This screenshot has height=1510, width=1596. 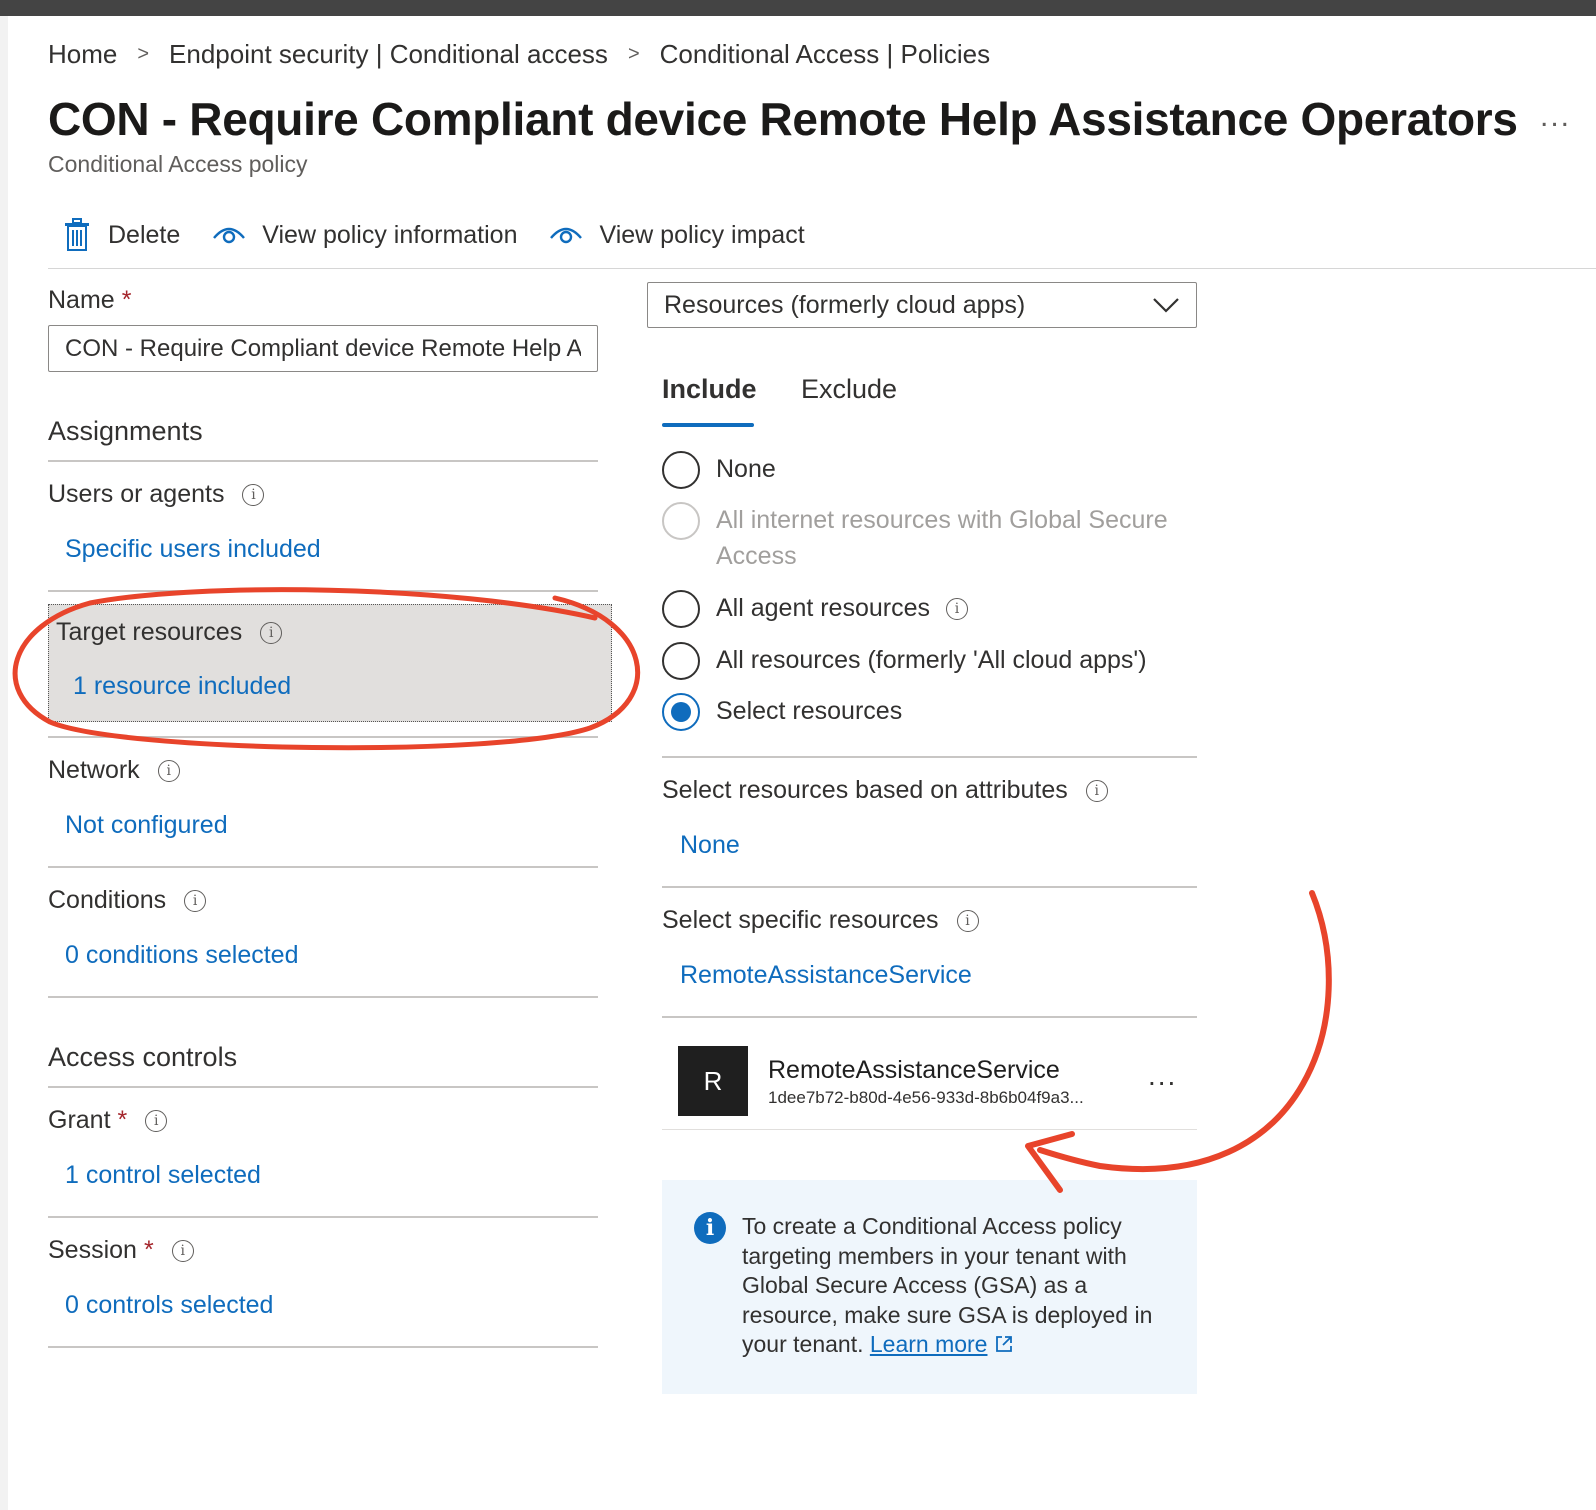 I want to click on view-policy-impact-label: View policy impact, so click(x=702, y=234).